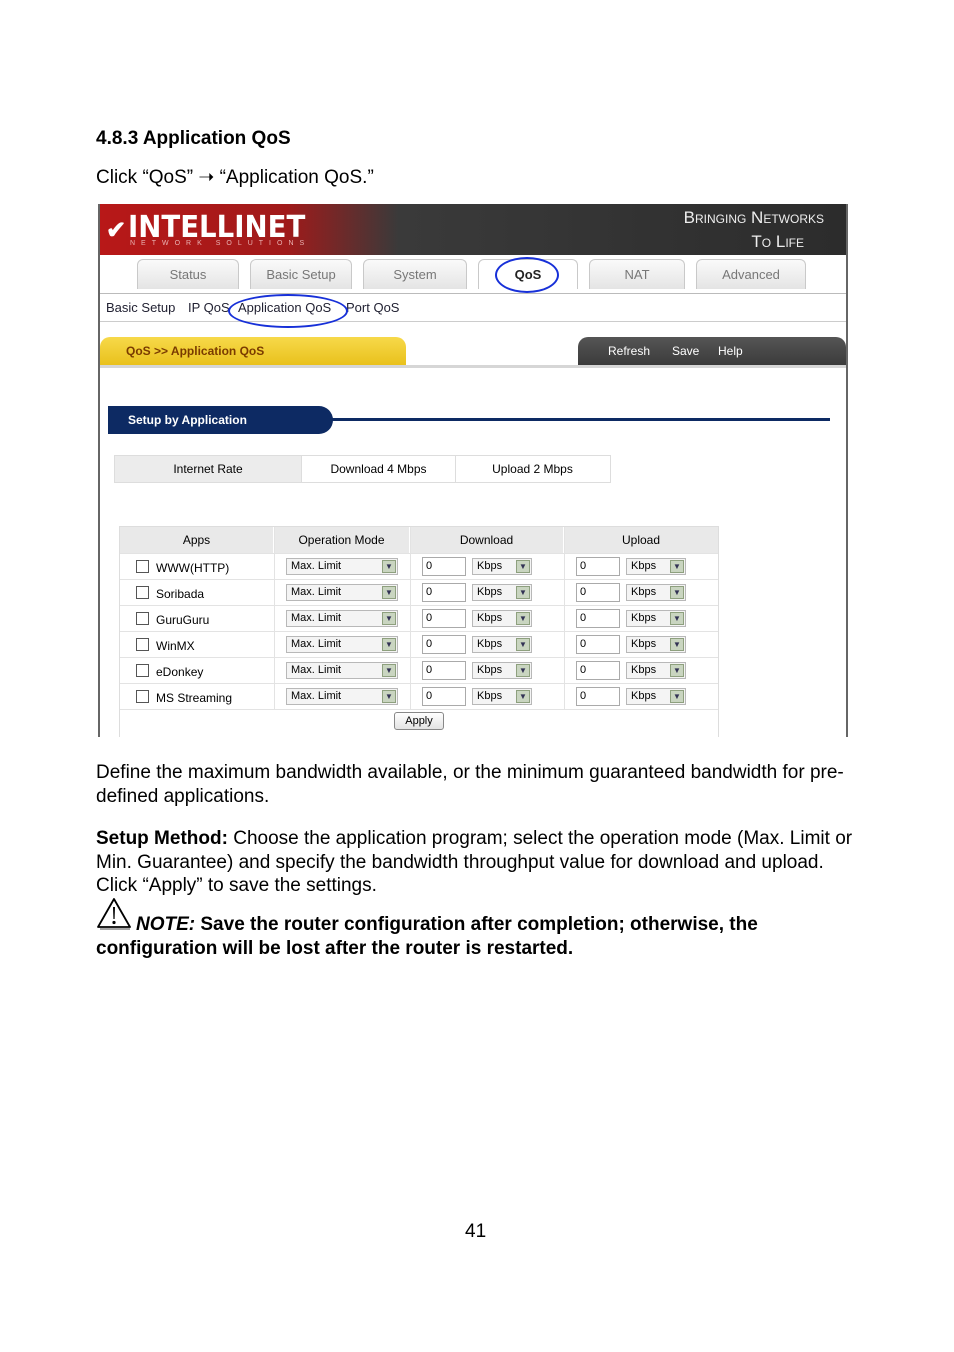  What do you see at coordinates (419, 721) in the screenshot?
I see `apply-button: Apply` at bounding box center [419, 721].